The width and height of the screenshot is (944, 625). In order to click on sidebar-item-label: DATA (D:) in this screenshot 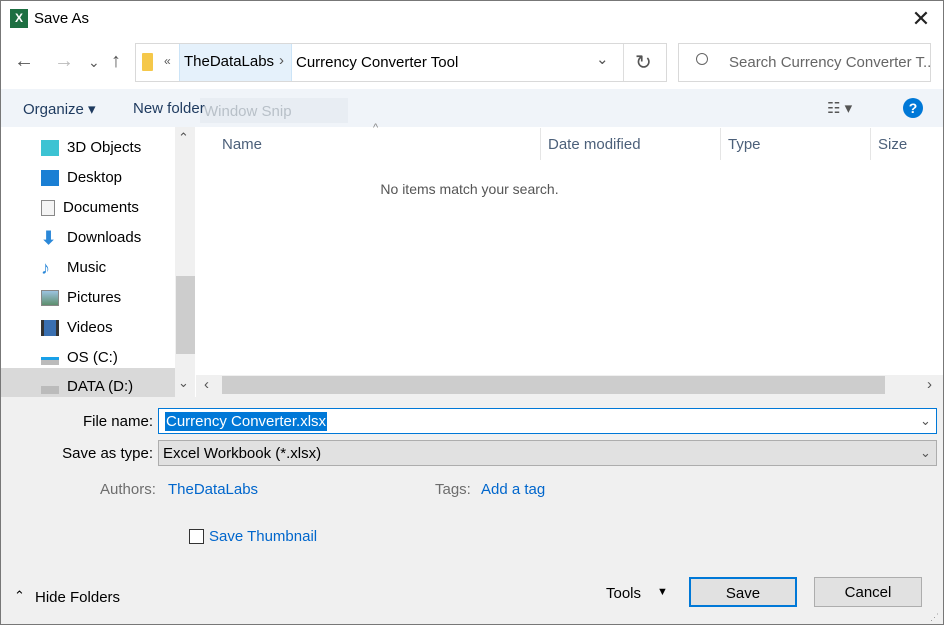, I will do `click(100, 386)`.